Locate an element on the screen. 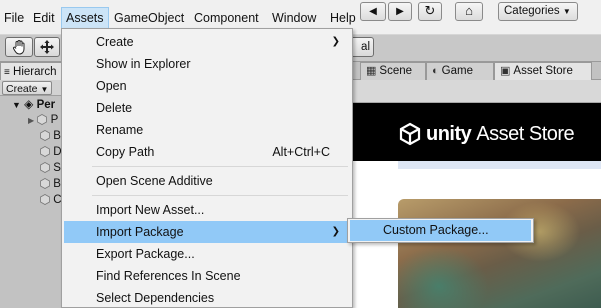 Image resolution: width=601 pixels, height=308 pixels. menu-item-select-dependencies: Select Dependencies is located at coordinates (207, 297).